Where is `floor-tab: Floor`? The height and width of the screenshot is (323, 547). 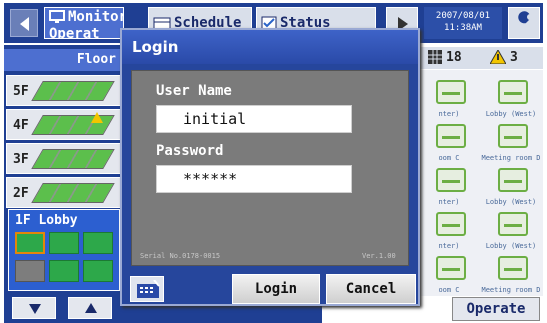
floor-tab: Floor is located at coordinates (63, 60).